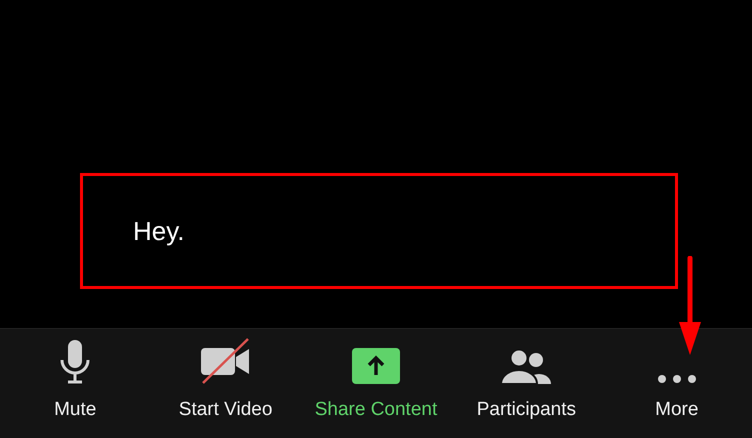  What do you see at coordinates (376, 366) in the screenshot?
I see `share-icon` at bounding box center [376, 366].